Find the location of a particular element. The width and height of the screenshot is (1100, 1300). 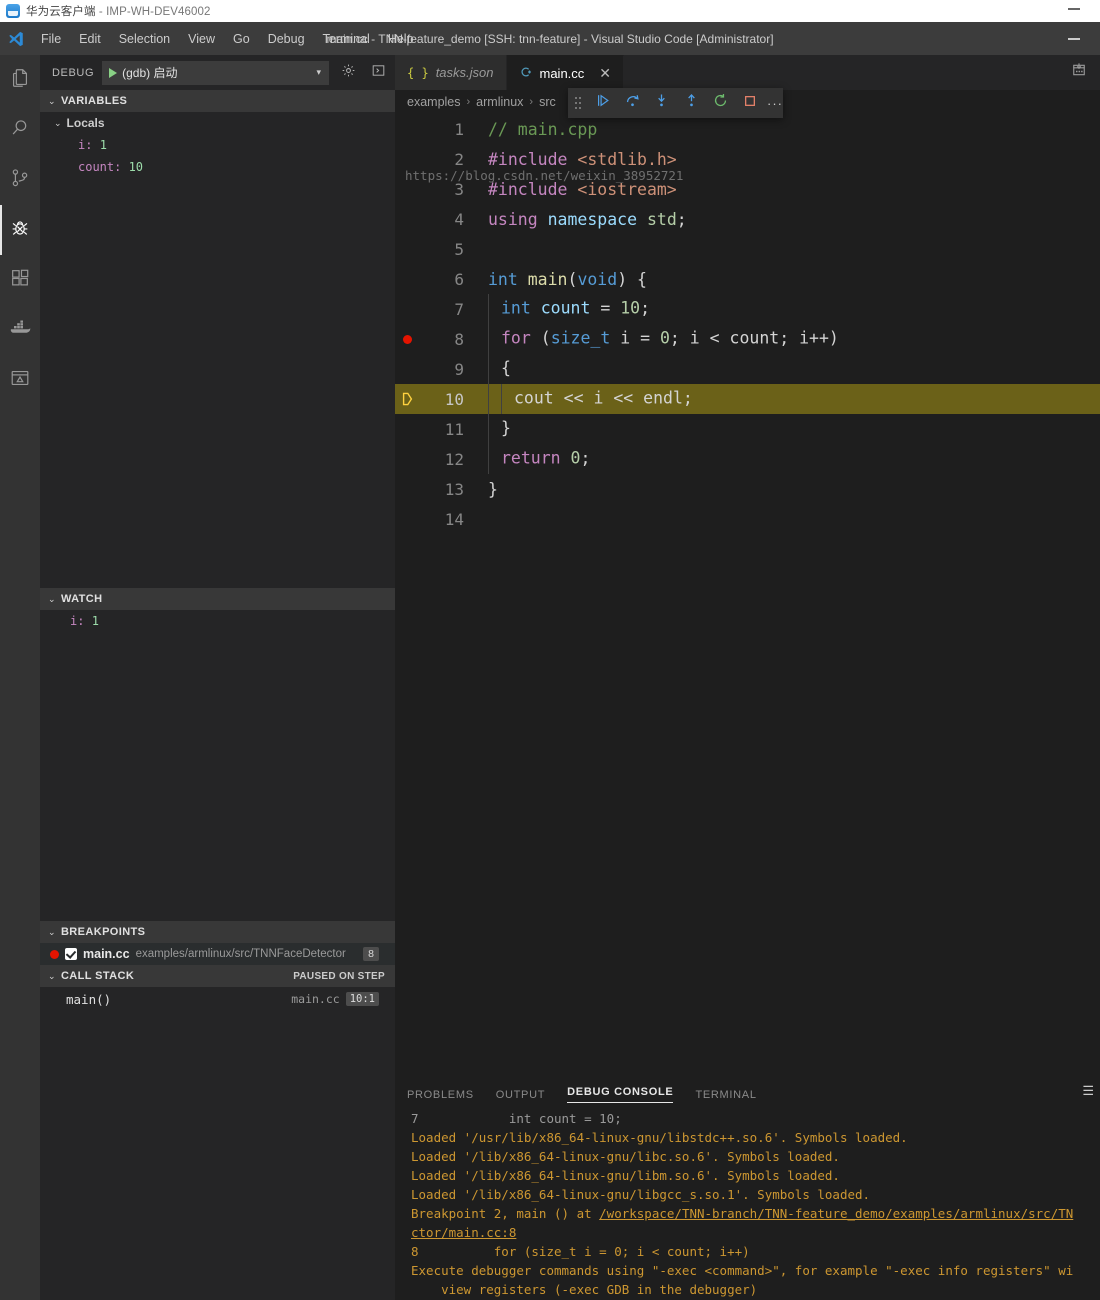

start-debugging-icon is located at coordinates (113, 72).